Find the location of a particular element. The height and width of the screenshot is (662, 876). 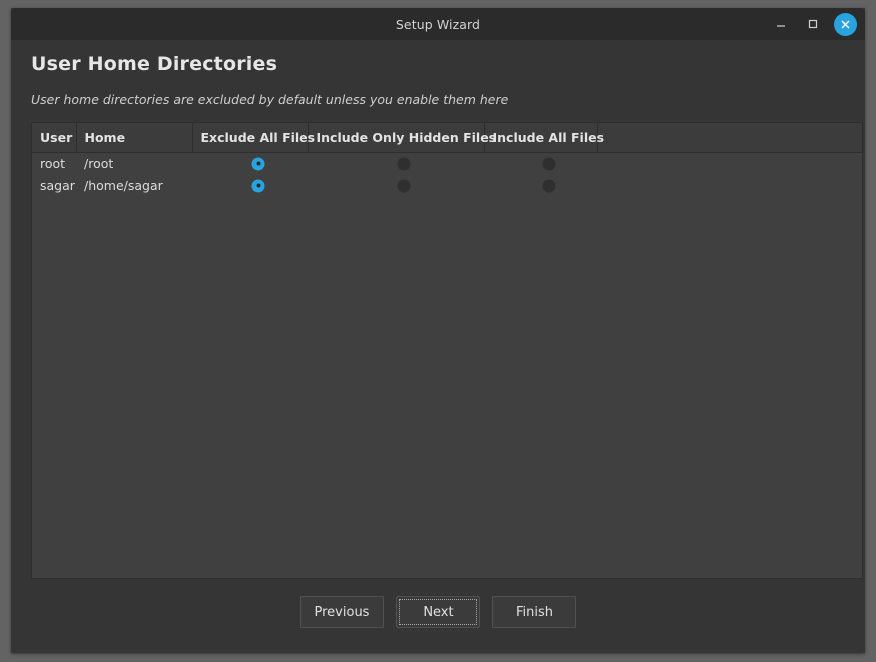

cell-user: root is located at coordinates (53, 163).